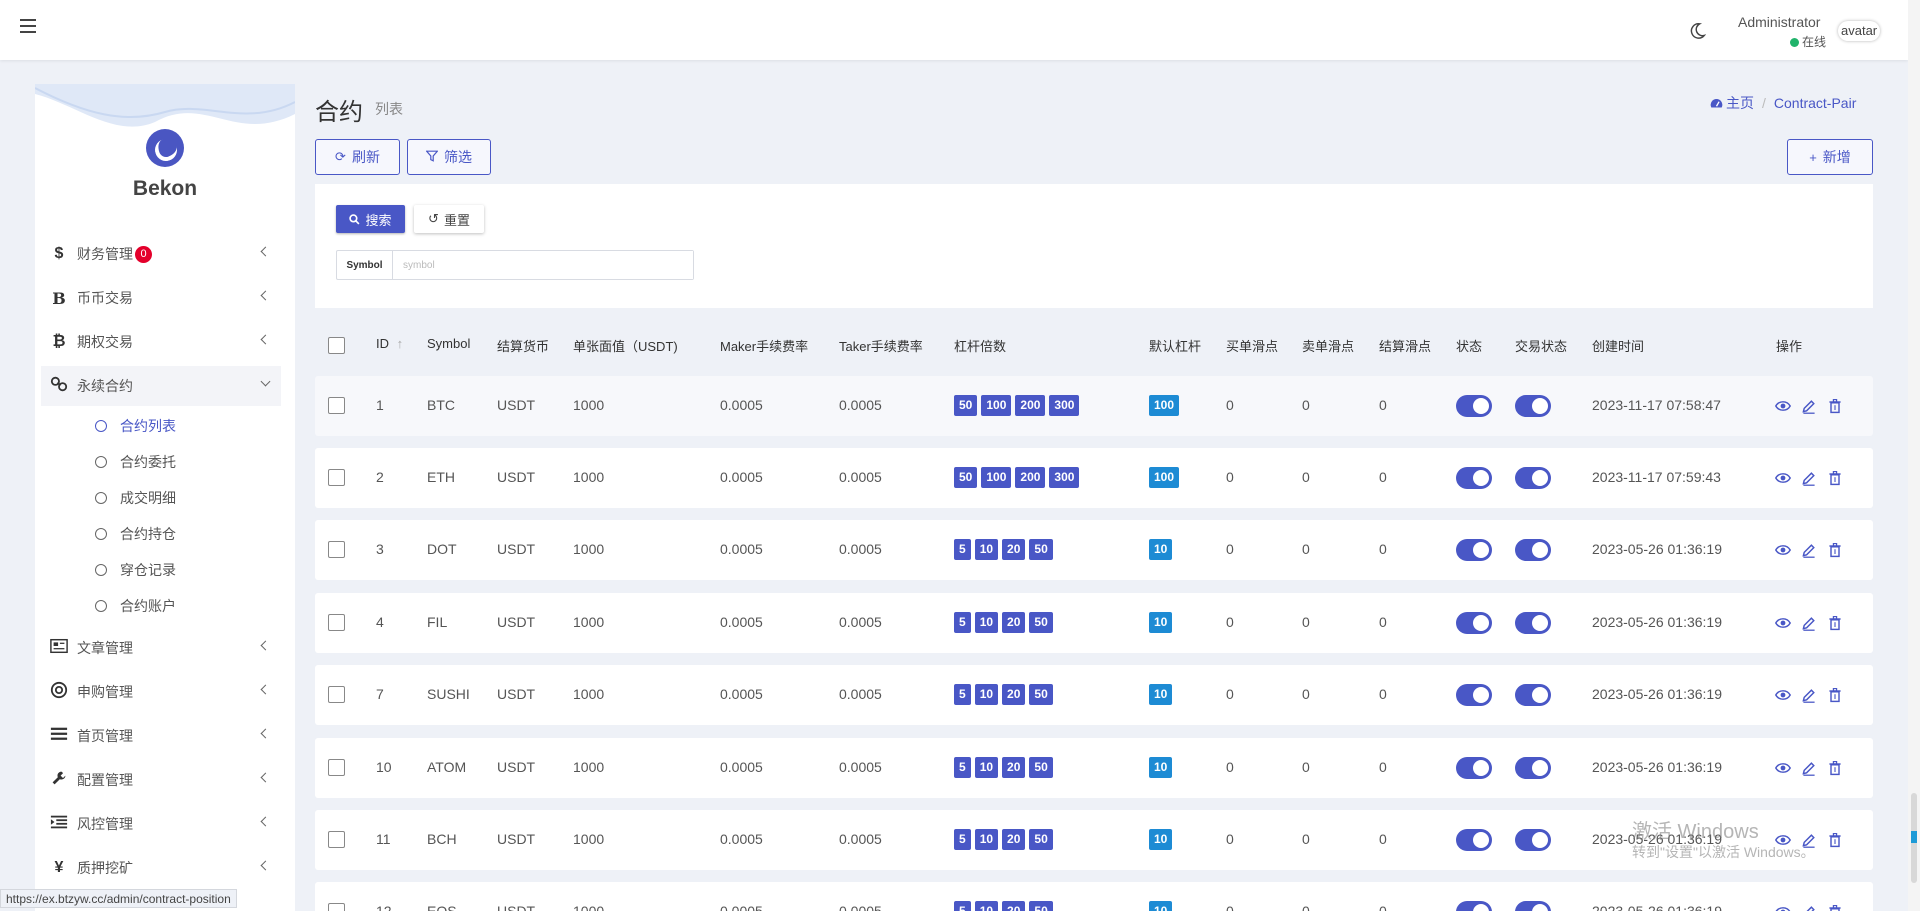 This screenshot has height=911, width=1920. Describe the element at coordinates (449, 157) in the screenshot. I see `filter-button: 筛选` at that location.